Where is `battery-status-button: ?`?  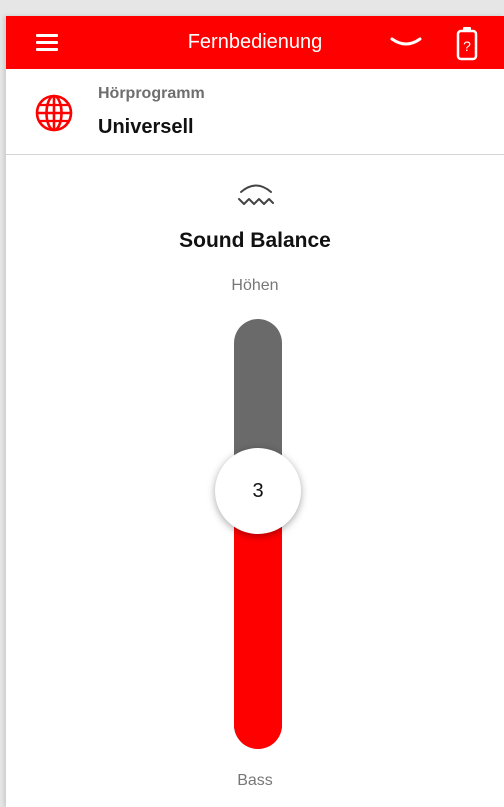 battery-status-button: ? is located at coordinates (467, 43).